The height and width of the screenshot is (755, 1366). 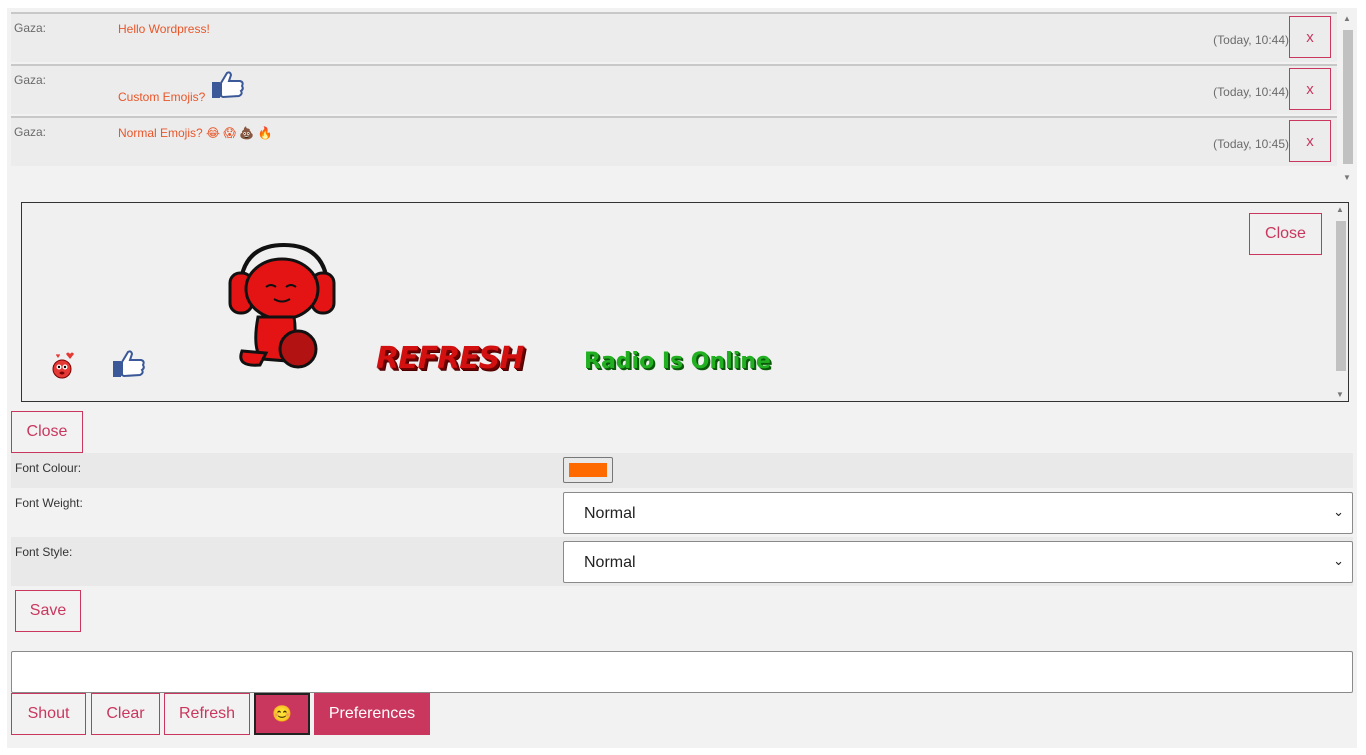 What do you see at coordinates (48, 714) in the screenshot?
I see `shout-button: Shout` at bounding box center [48, 714].